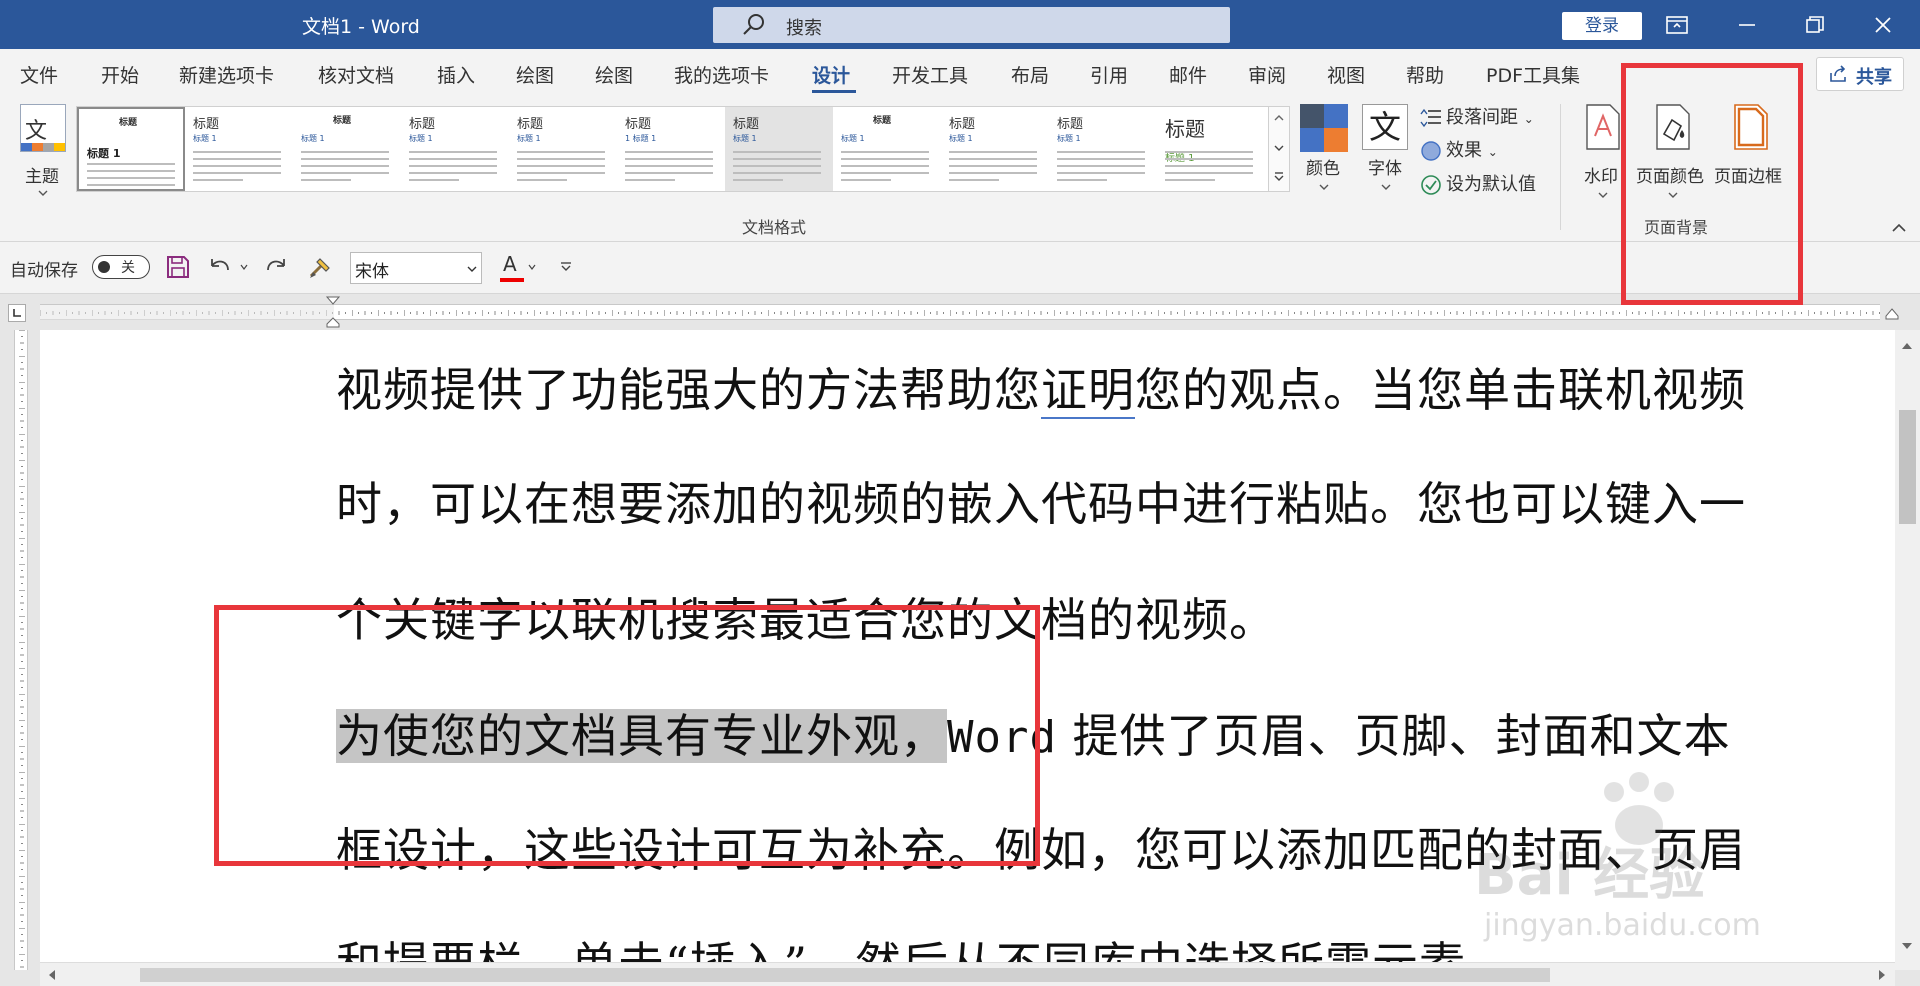  I want to click on grammar-flagged-text: 证明, so click(1088, 391).